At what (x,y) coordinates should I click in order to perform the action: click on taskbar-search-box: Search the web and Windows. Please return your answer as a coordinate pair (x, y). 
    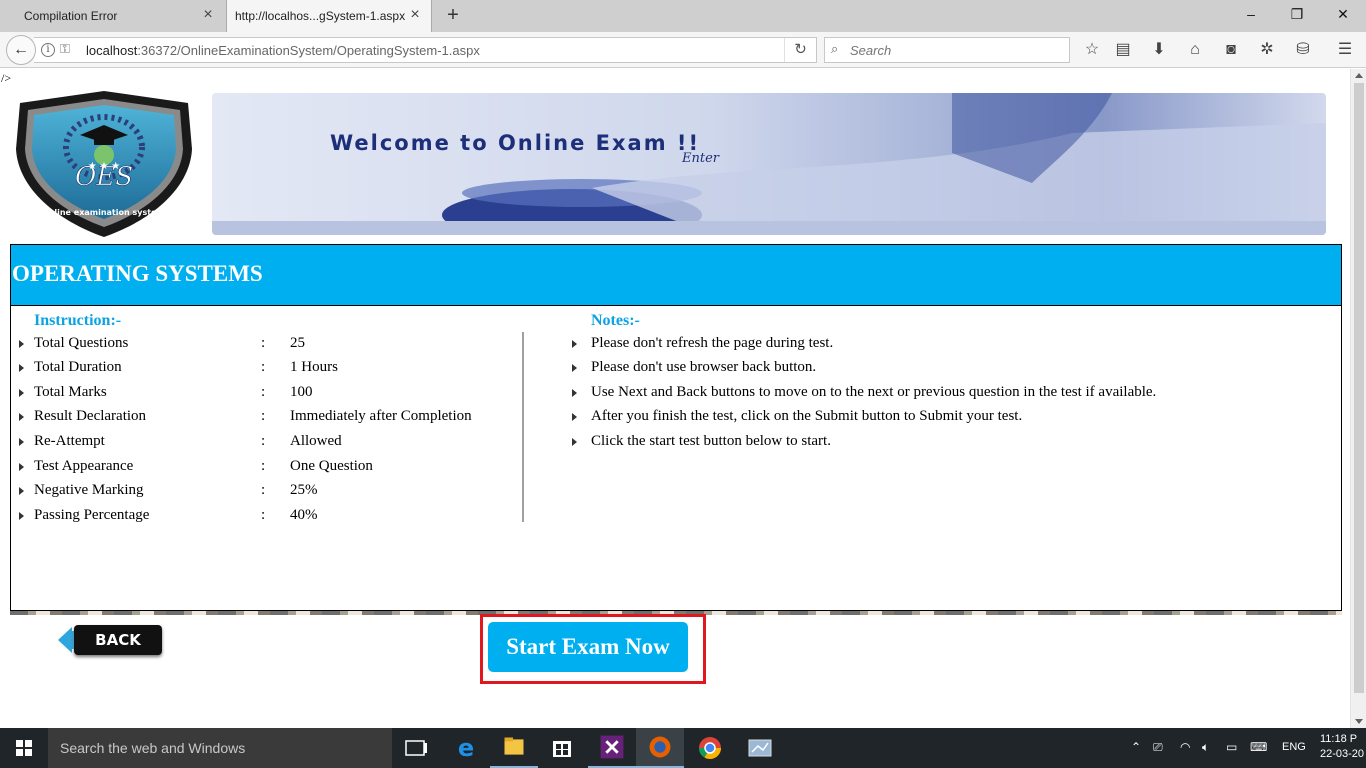
    Looking at the image, I should click on (220, 748).